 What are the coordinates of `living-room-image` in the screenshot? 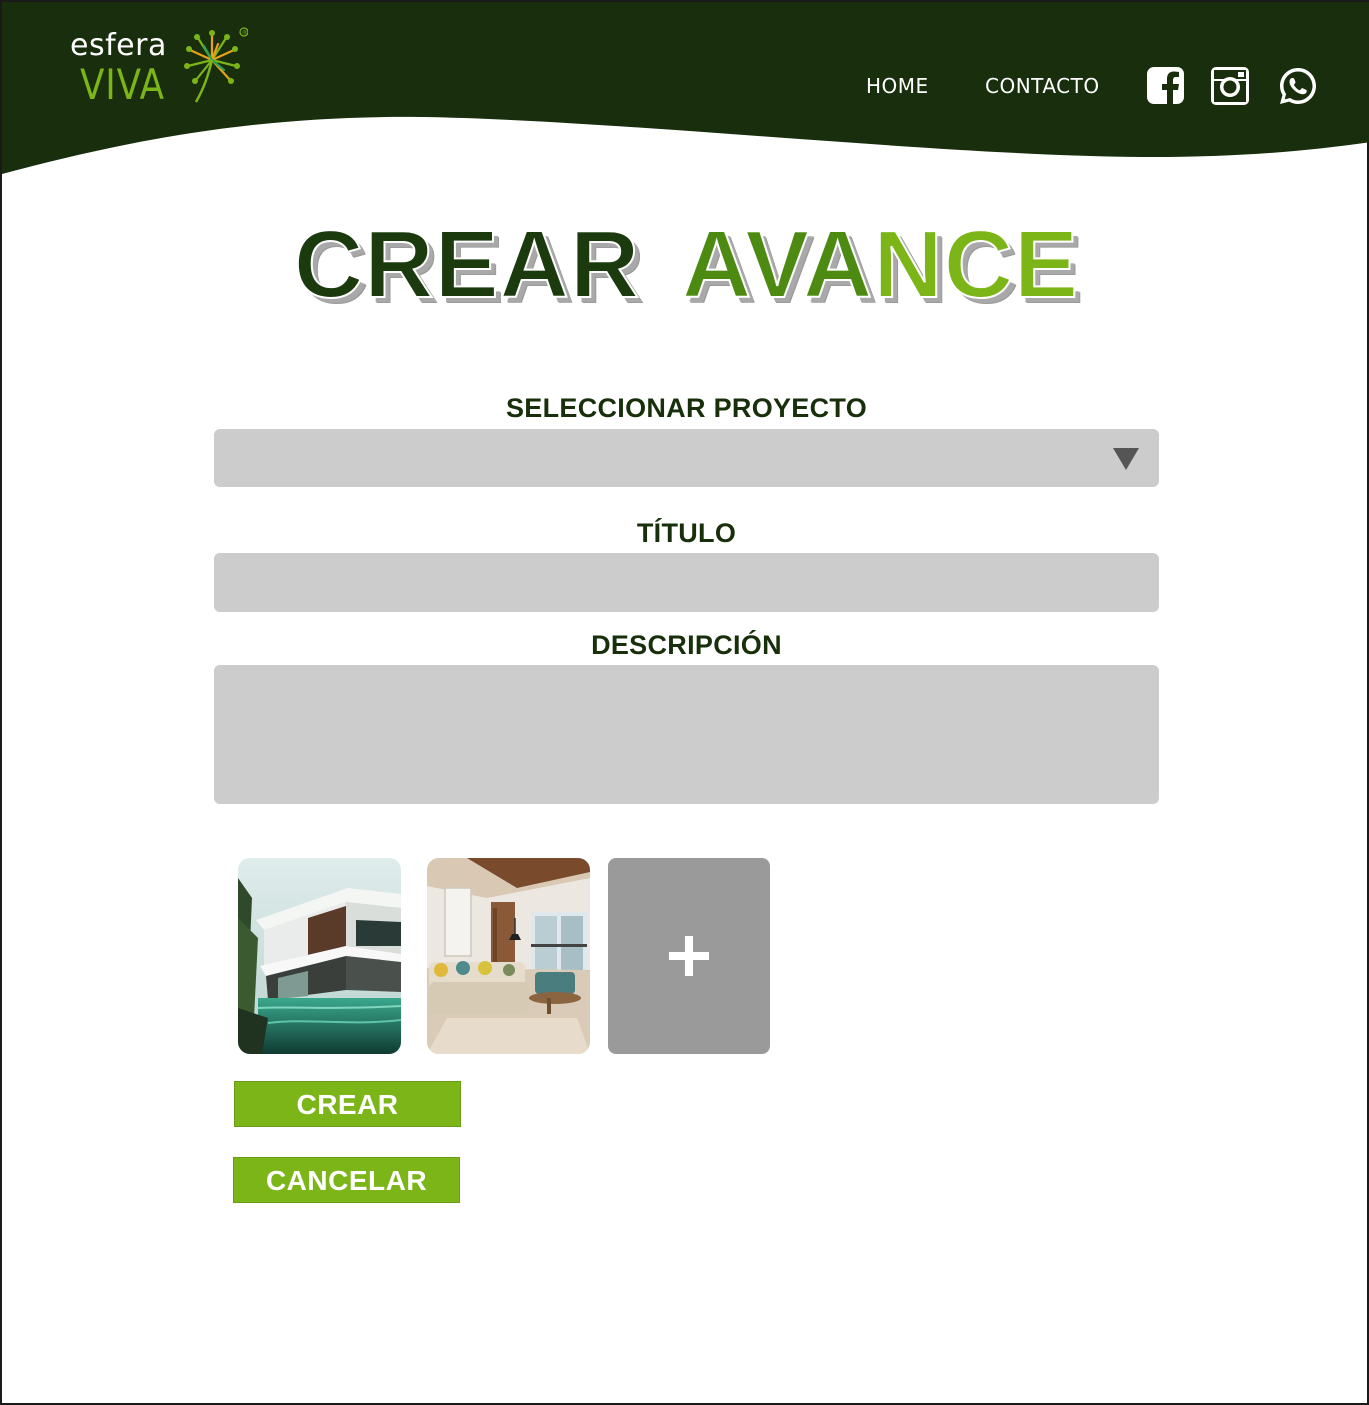 It's located at (508, 956).